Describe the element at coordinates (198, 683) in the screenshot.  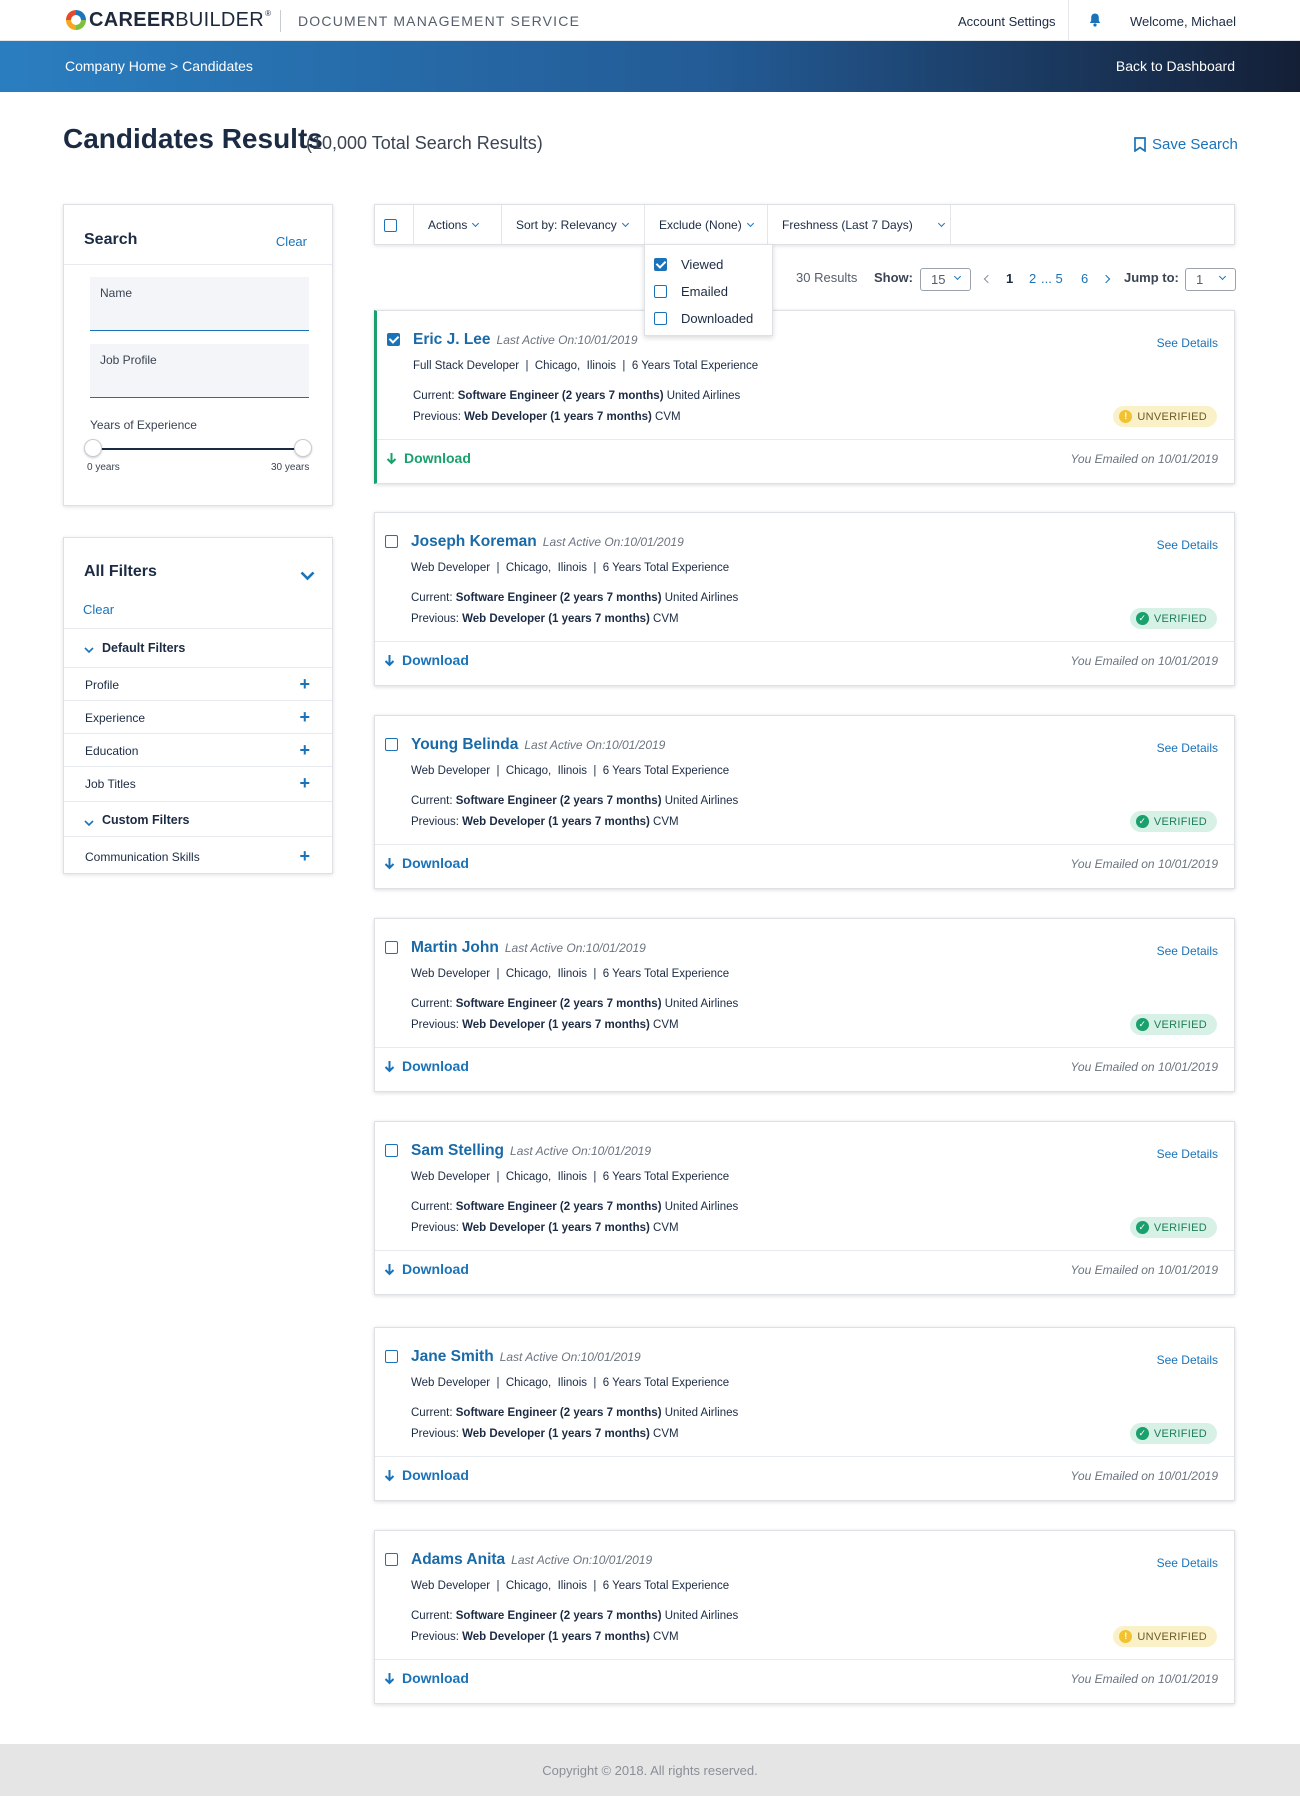
I see `filter-item-profile: Profile +` at that location.